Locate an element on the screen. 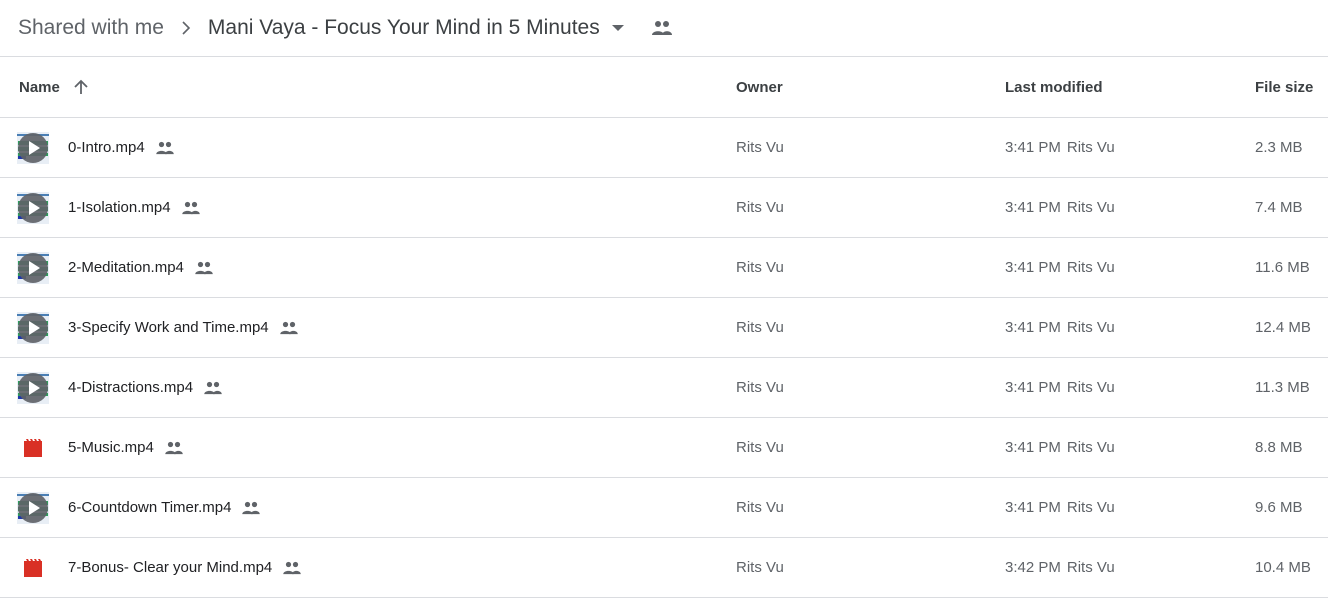  file-last-modified: 3:42 PM Rits Vu is located at coordinates (1060, 567).